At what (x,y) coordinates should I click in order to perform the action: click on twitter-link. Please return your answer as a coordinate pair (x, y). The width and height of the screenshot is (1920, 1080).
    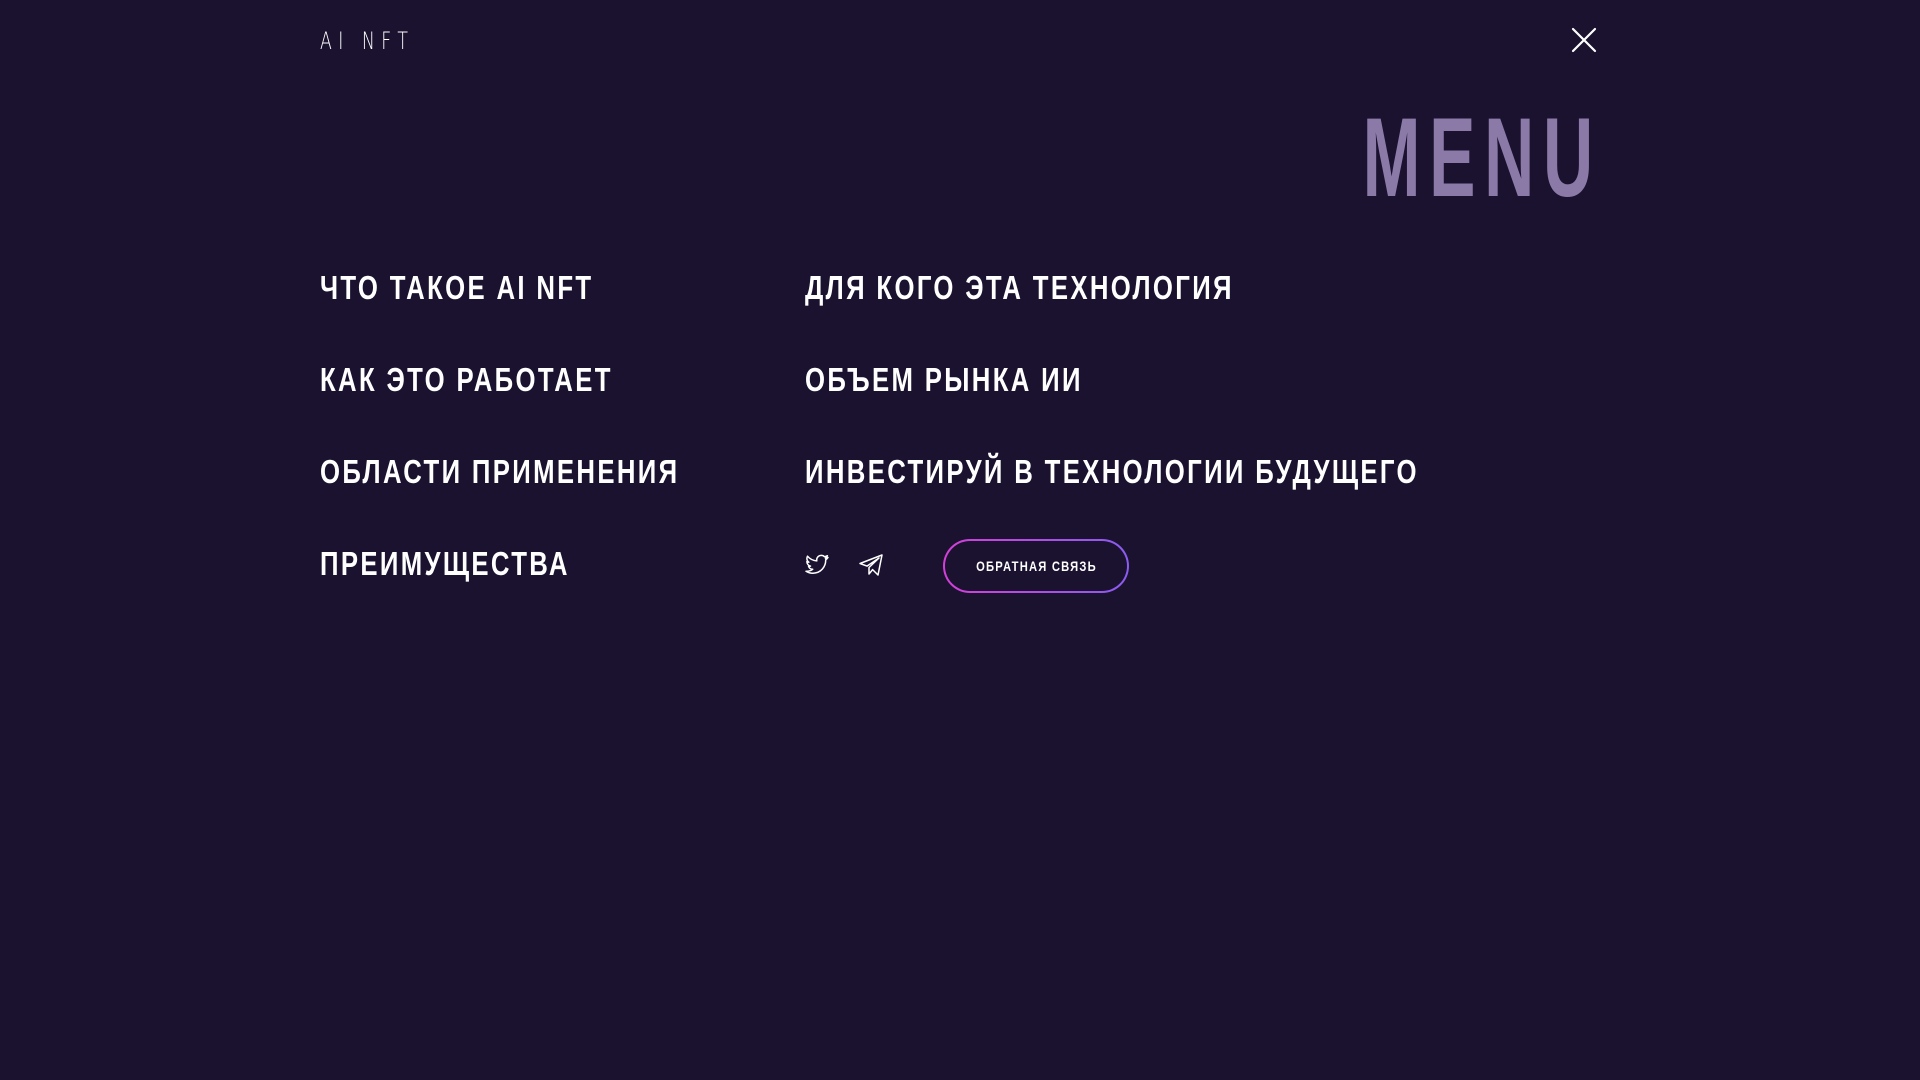
    Looking at the image, I should click on (817, 565).